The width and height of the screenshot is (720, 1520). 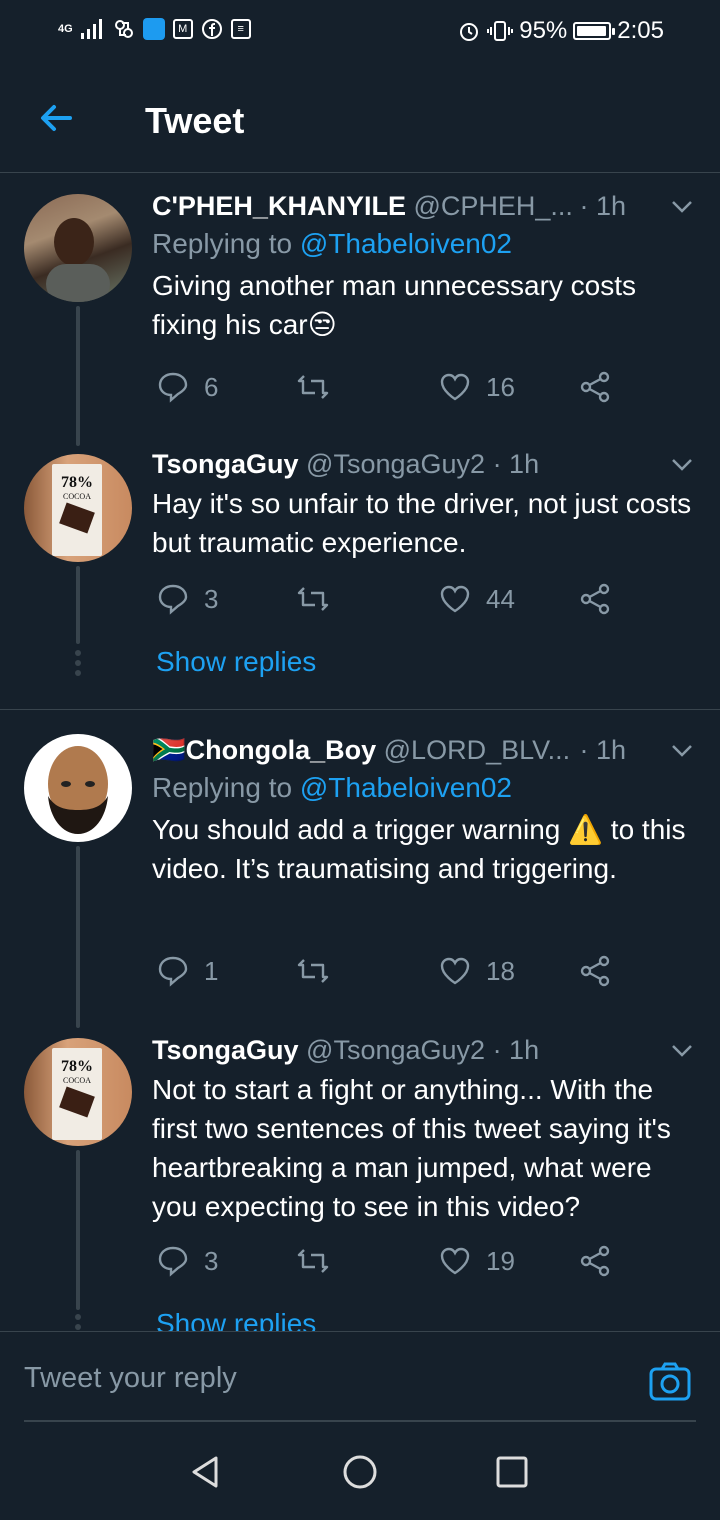 What do you see at coordinates (206, 1472) in the screenshot?
I see `nav-back-icon` at bounding box center [206, 1472].